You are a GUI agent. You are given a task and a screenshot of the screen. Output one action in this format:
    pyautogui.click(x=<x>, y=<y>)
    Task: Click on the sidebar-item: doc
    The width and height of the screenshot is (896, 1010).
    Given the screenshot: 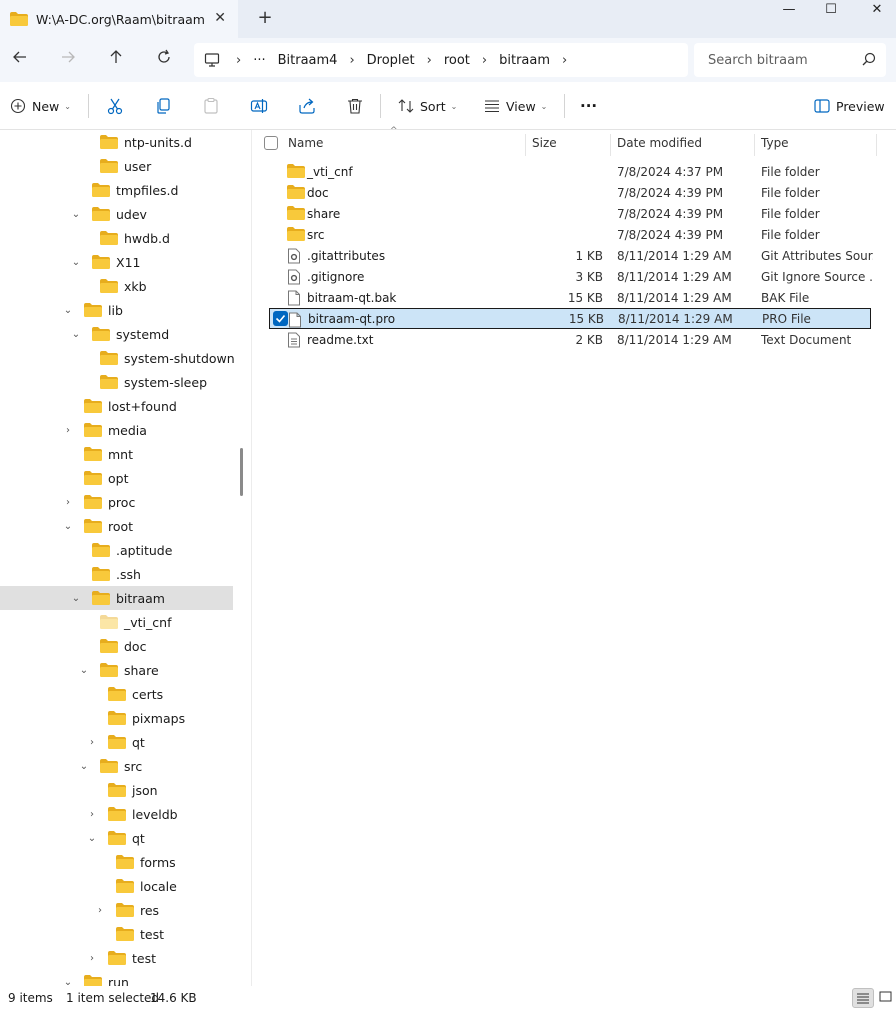 What is the action you would take?
    pyautogui.click(x=116, y=646)
    